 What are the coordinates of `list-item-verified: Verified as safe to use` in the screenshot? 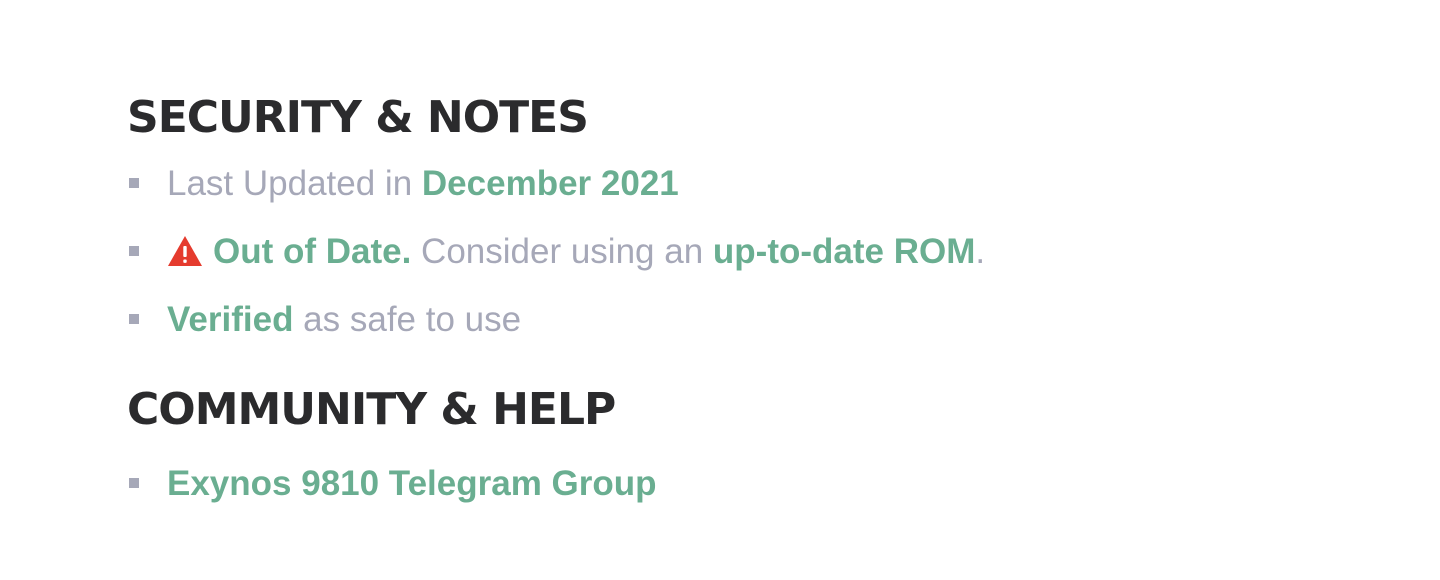 It's located at (727, 324).